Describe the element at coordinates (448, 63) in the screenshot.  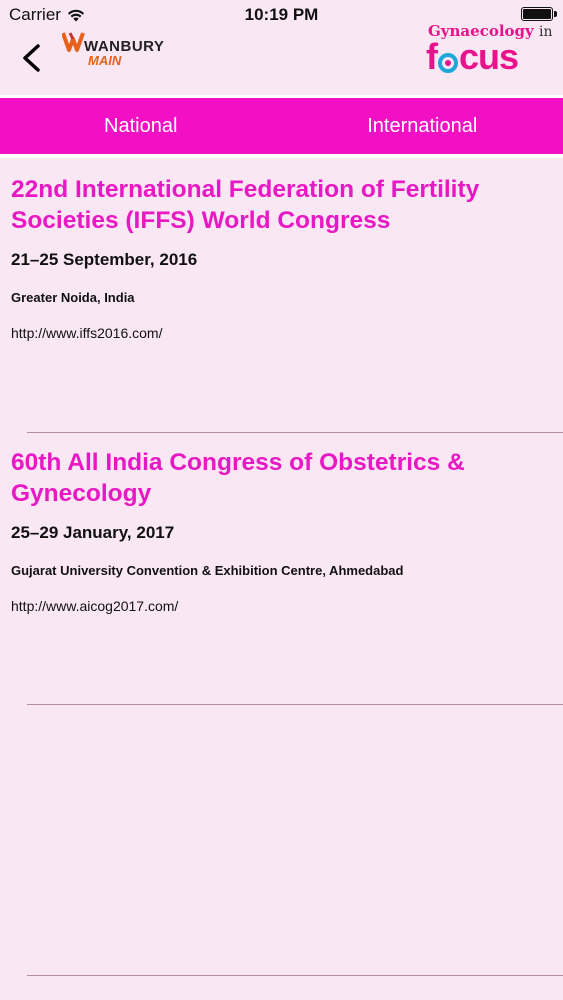
I see `target-icon` at that location.